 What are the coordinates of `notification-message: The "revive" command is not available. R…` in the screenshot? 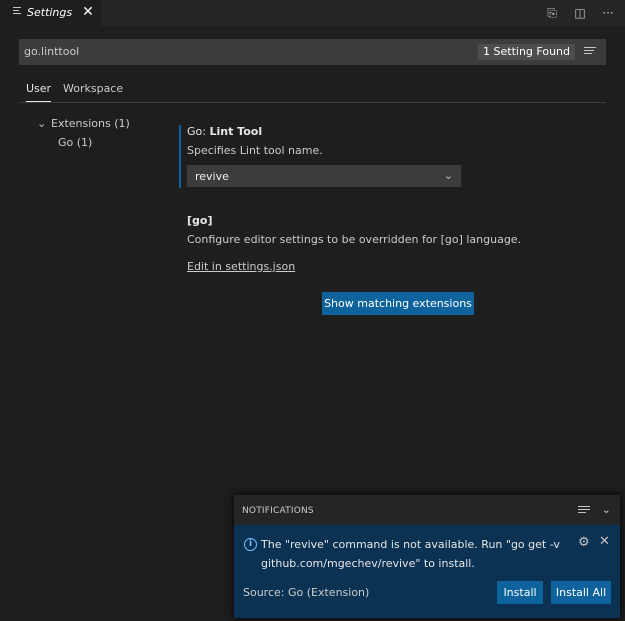 It's located at (410, 554).